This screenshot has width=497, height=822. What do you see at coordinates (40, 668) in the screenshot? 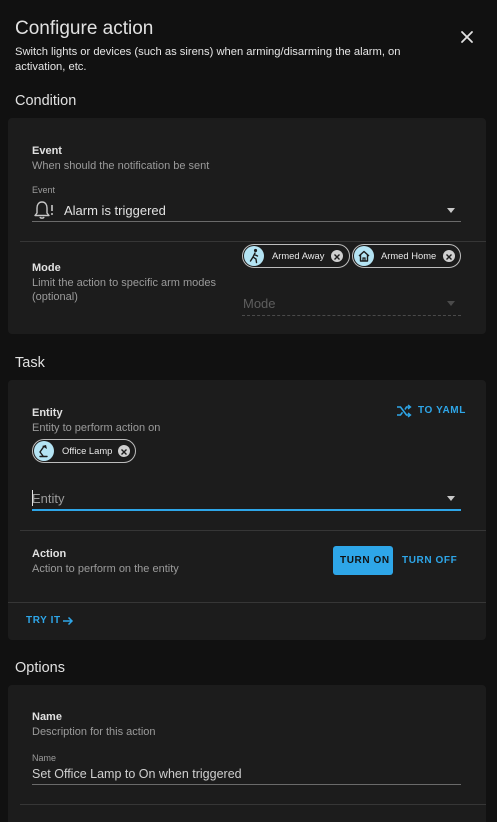
I see `options-section-title: Options` at bounding box center [40, 668].